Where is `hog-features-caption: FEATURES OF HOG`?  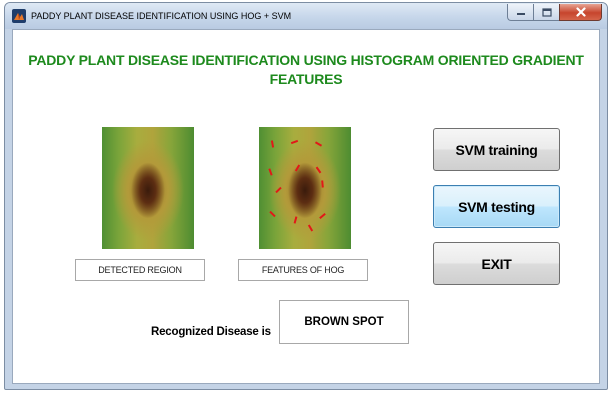
hog-features-caption: FEATURES OF HOG is located at coordinates (303, 270).